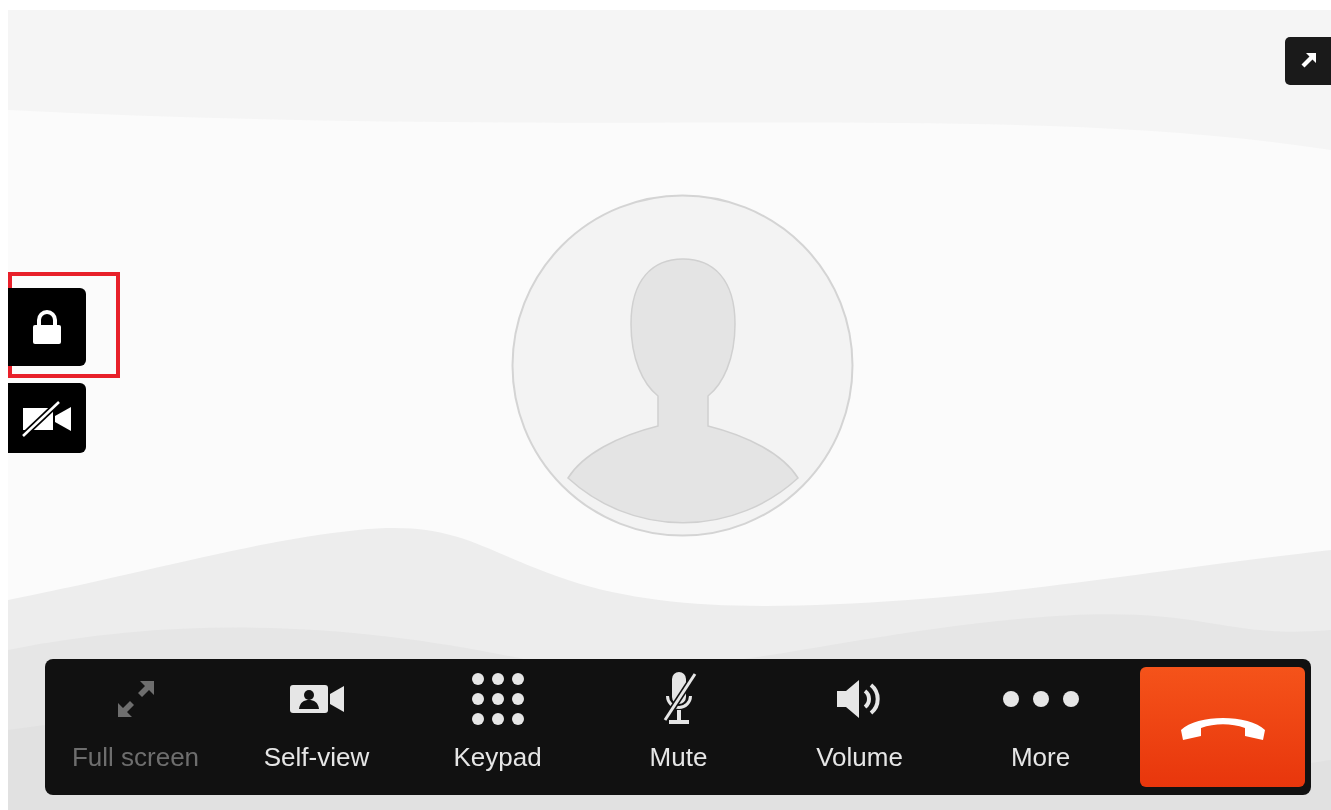 The height and width of the screenshot is (810, 1331). I want to click on toolbar-button: Volume, so click(859, 727).